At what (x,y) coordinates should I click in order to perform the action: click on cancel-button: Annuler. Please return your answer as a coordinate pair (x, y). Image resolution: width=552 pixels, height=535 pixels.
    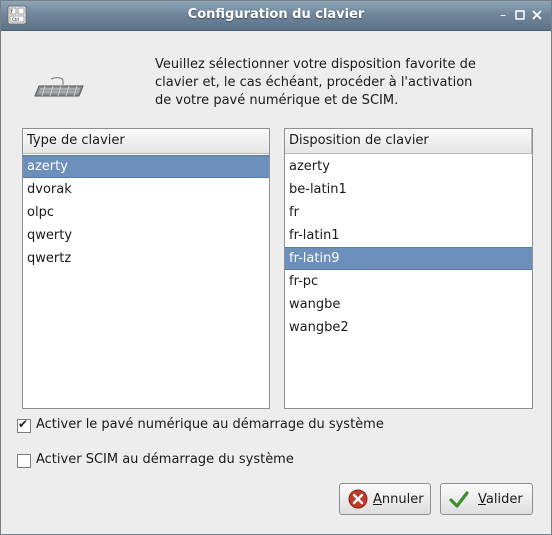
    Looking at the image, I should click on (385, 499).